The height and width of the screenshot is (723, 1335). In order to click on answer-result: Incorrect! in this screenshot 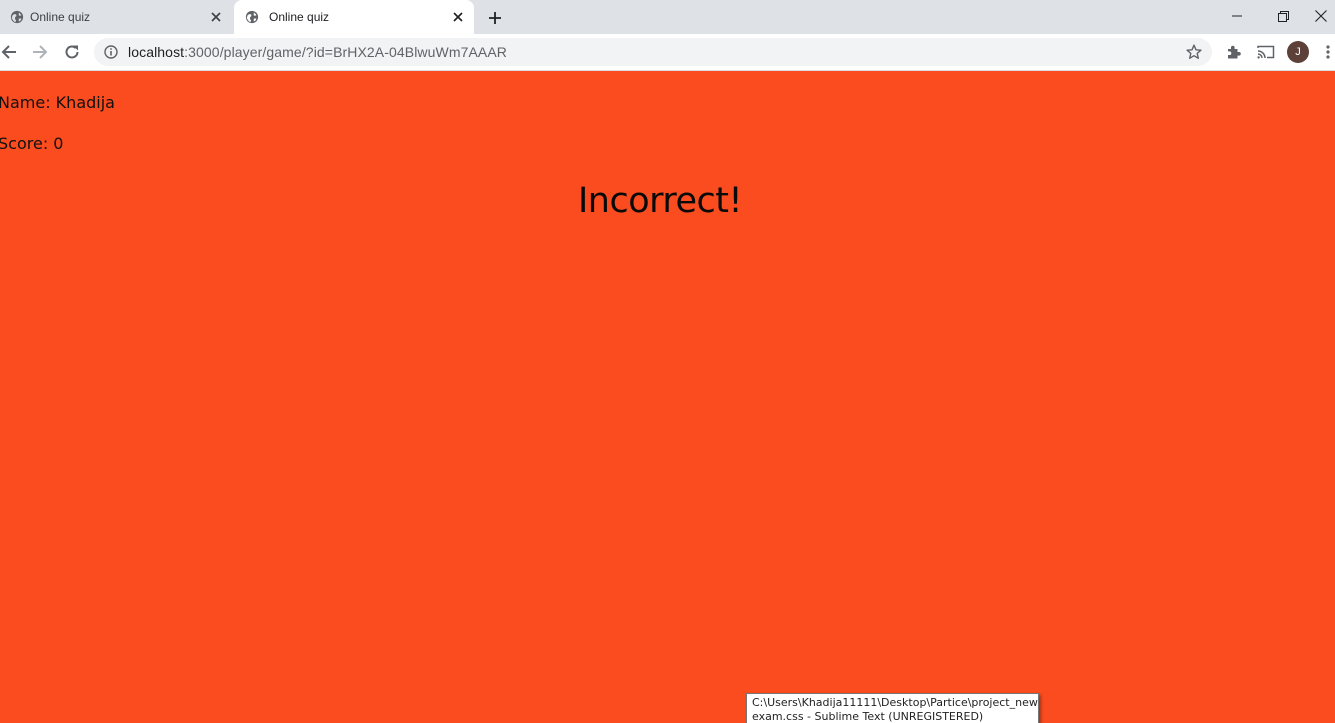, I will do `click(660, 201)`.